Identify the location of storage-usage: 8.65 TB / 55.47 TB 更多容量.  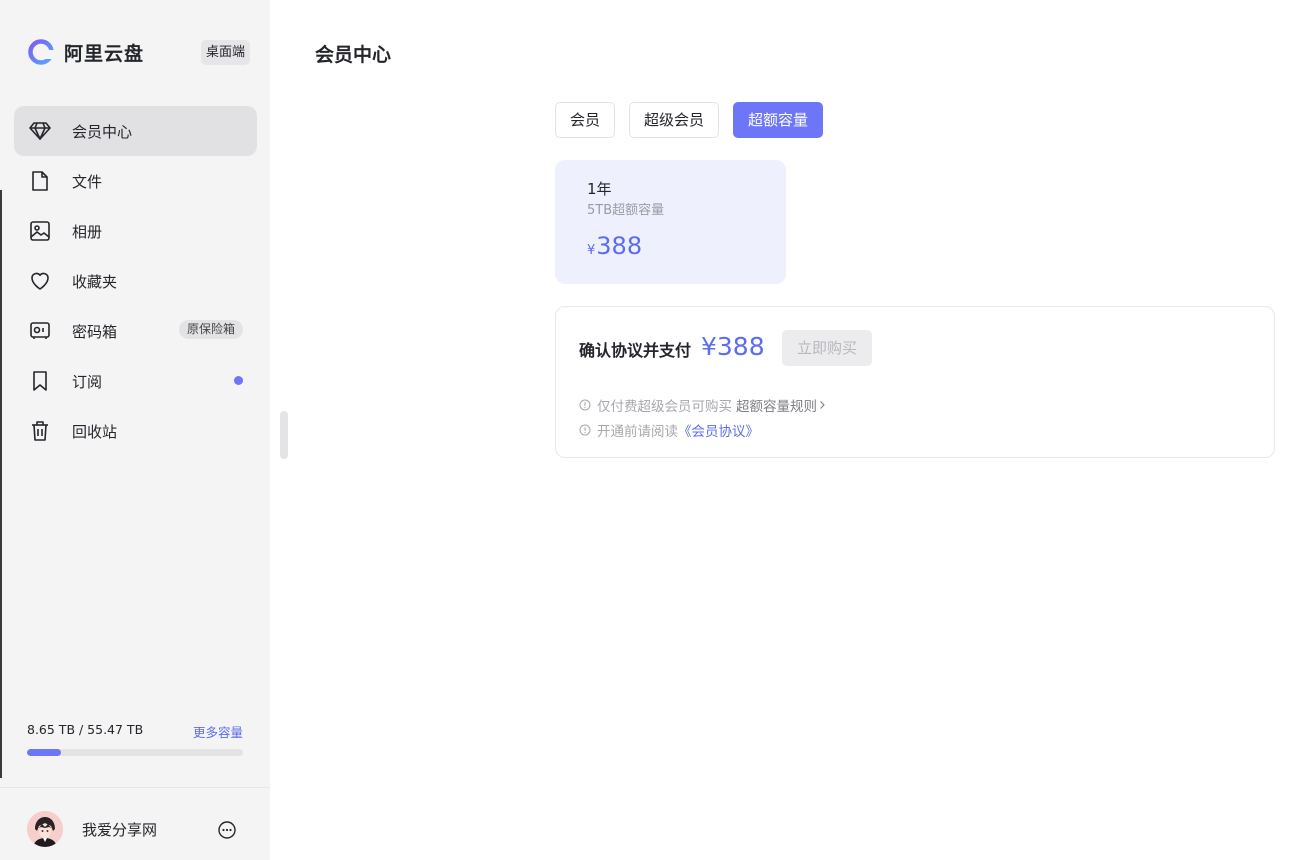
(135, 739).